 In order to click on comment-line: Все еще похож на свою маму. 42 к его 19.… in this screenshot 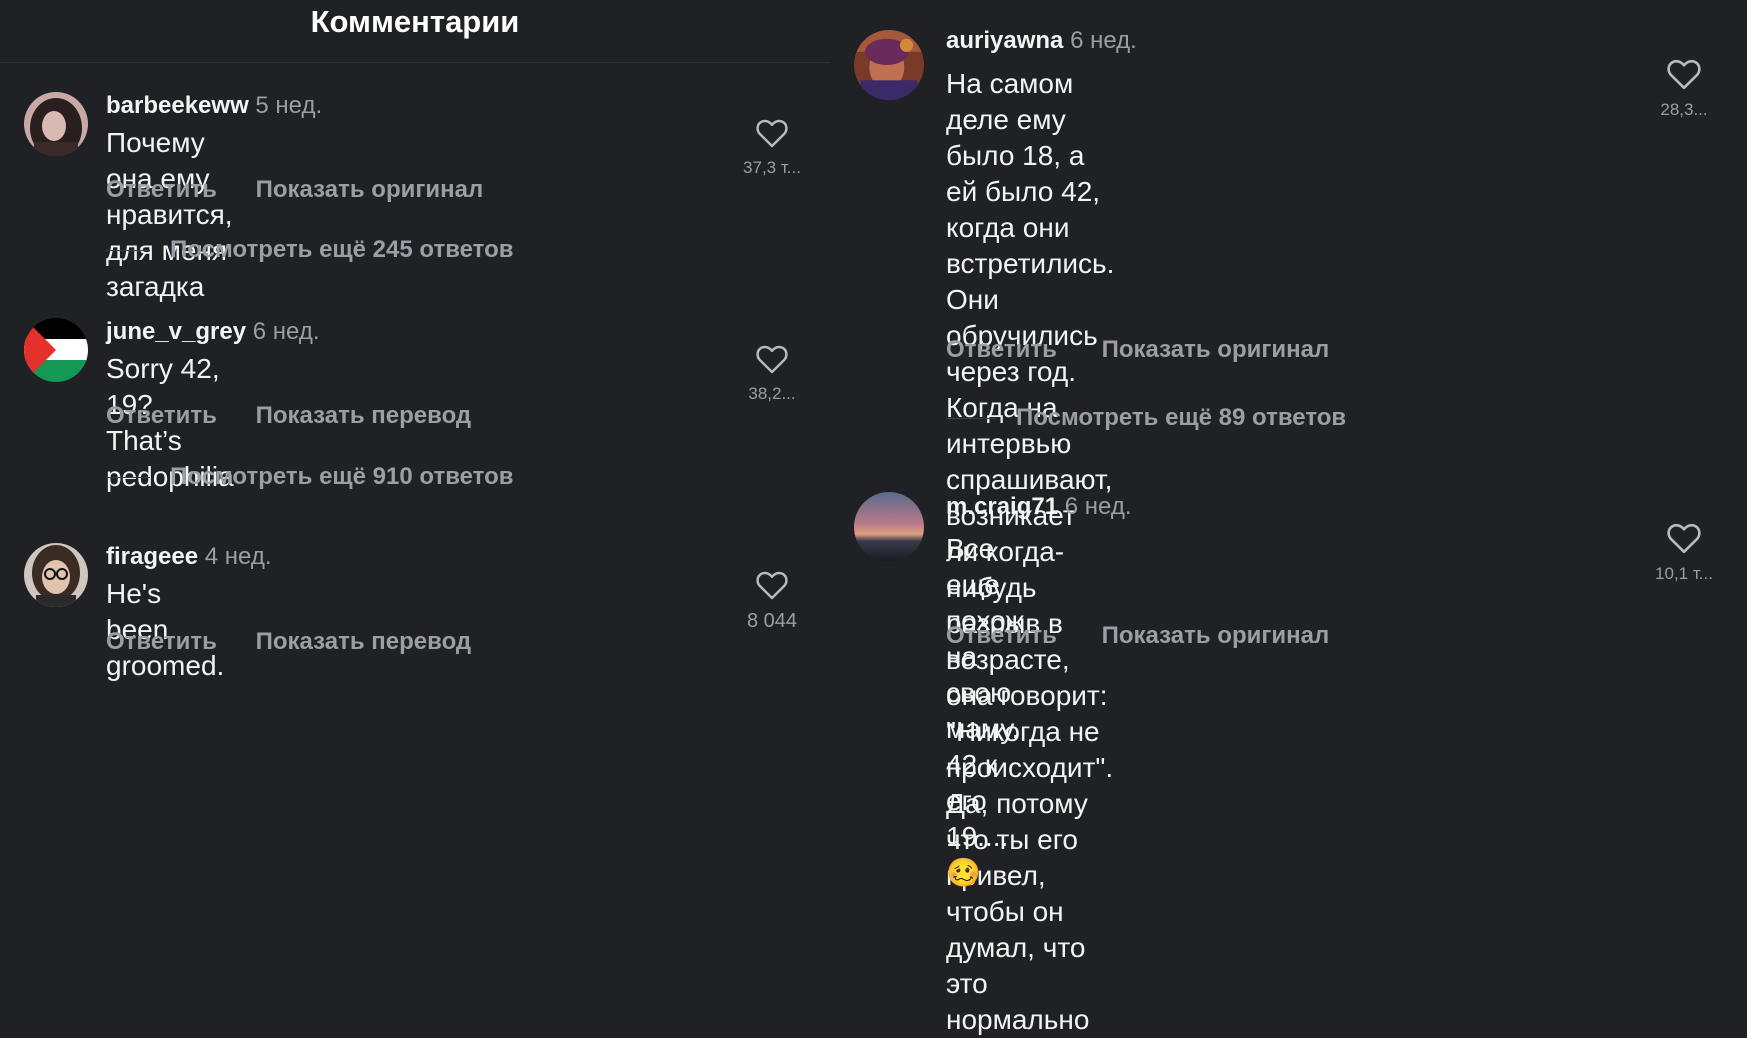, I will do `click(985, 692)`.